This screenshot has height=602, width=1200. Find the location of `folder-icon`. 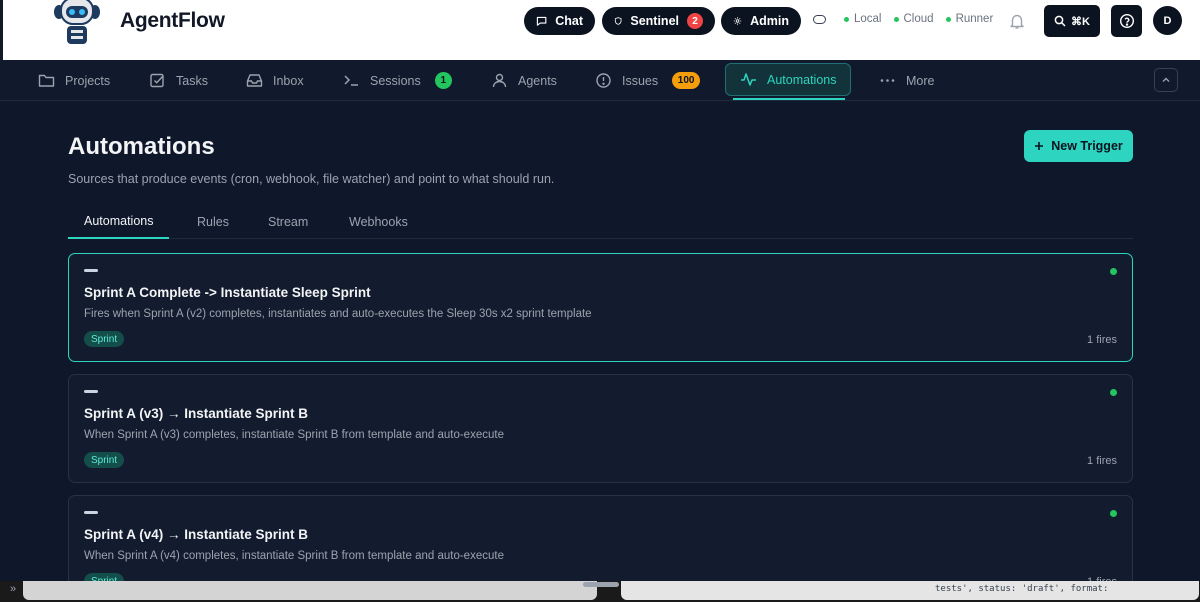

folder-icon is located at coordinates (46, 80).